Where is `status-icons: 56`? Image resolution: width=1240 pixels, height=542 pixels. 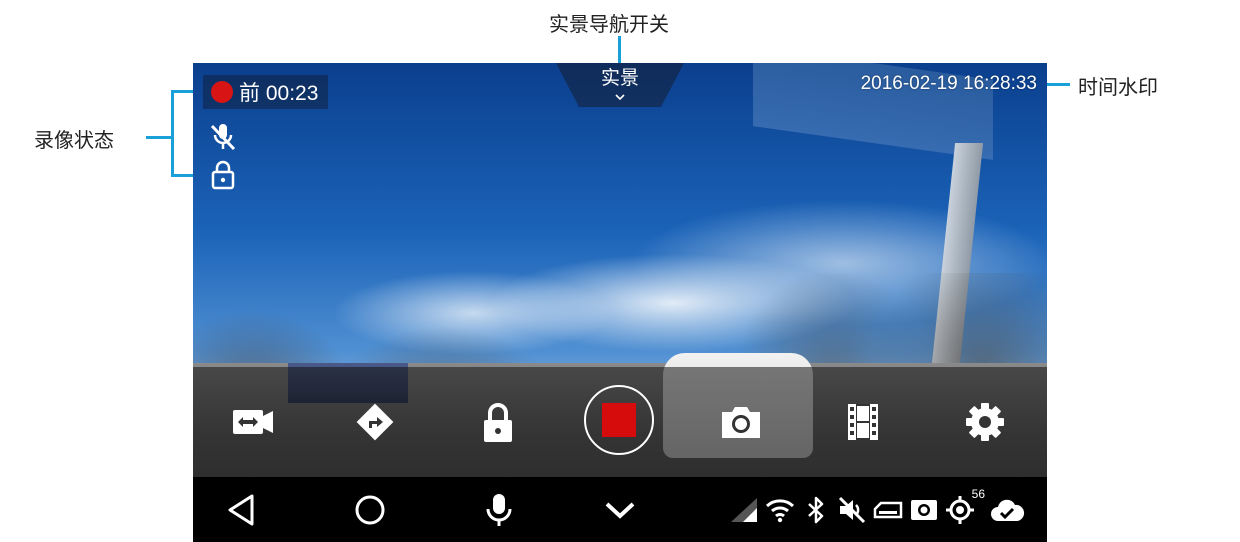
status-icons: 56 is located at coordinates (877, 507).